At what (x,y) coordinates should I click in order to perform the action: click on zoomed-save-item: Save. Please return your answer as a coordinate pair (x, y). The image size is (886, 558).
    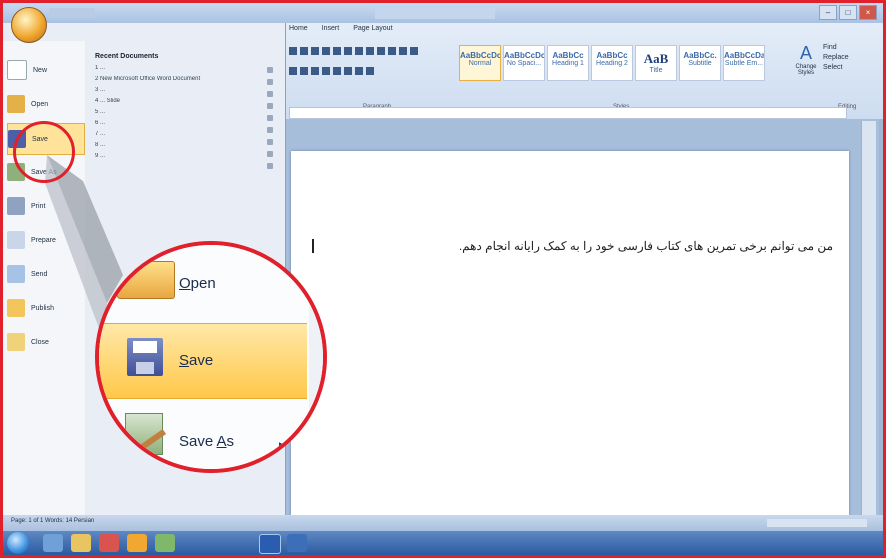
    Looking at the image, I should click on (203, 361).